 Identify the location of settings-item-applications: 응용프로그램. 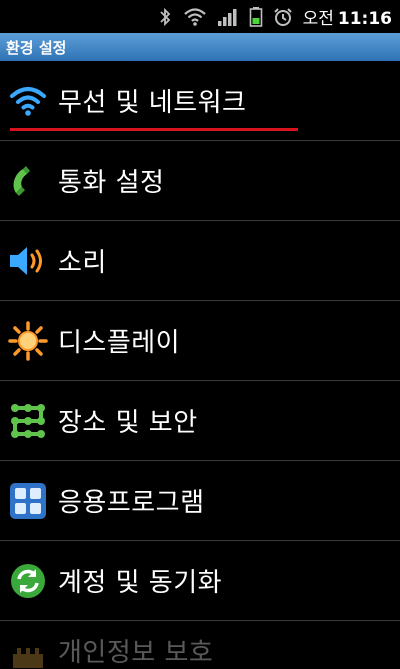
(200, 501).